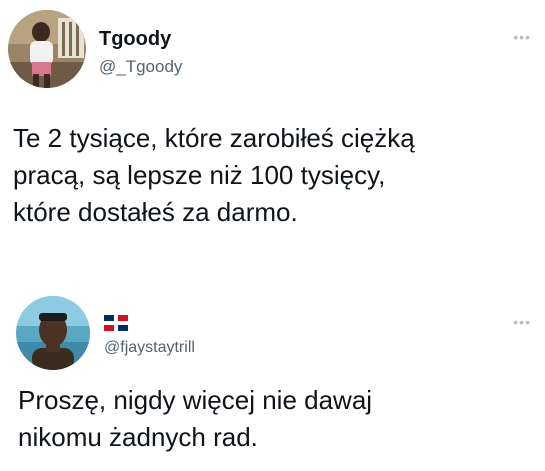  What do you see at coordinates (199, 175) in the screenshot?
I see `tweet-text-line: pracą, są lepsze niż 100 tysięcy,` at bounding box center [199, 175].